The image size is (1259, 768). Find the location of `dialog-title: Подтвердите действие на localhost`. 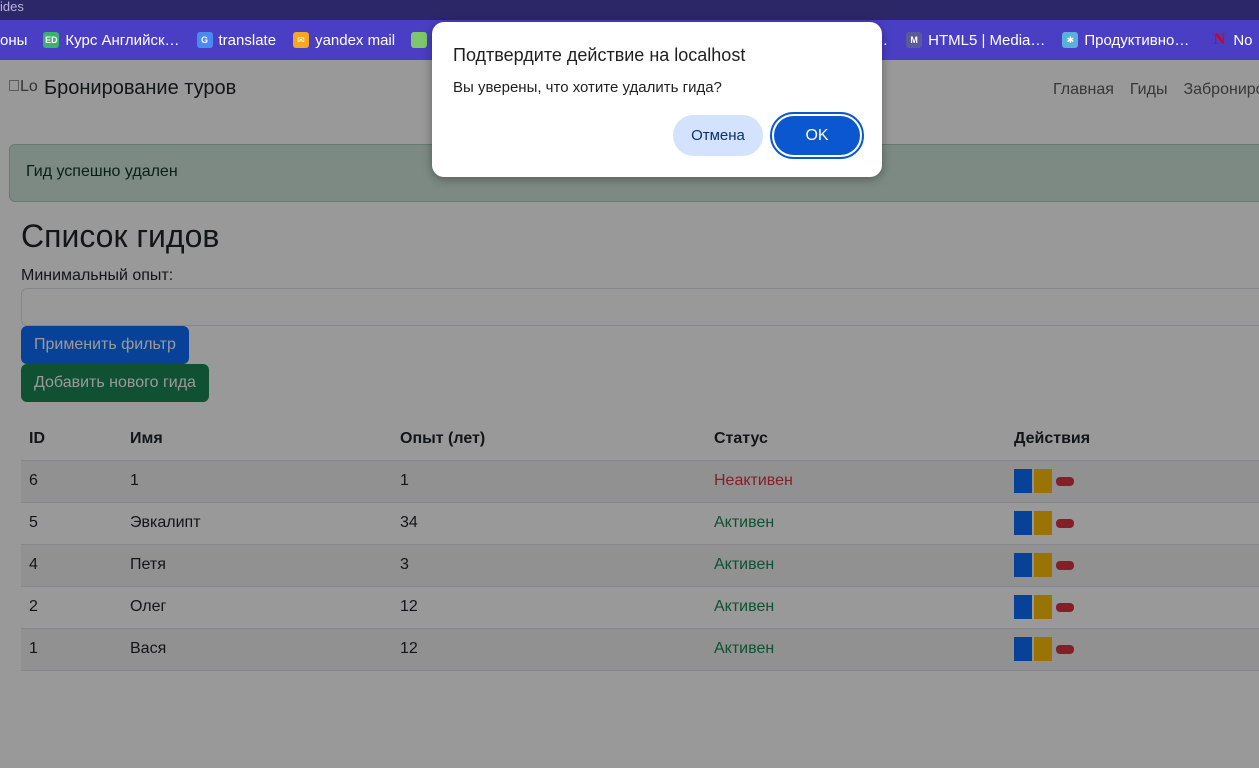

dialog-title: Подтвердите действие на localhost is located at coordinates (599, 55).